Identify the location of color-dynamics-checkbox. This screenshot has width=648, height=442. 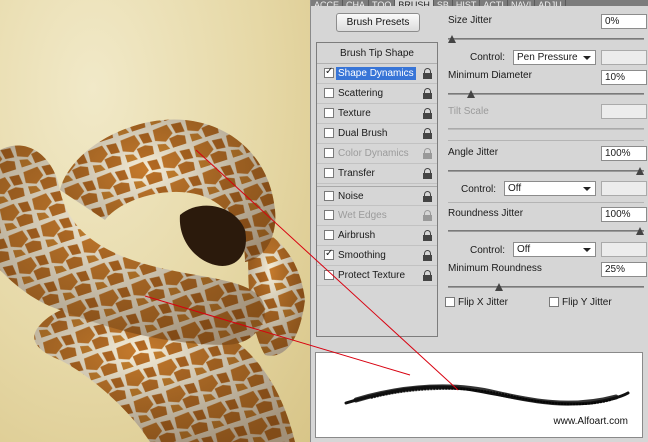
(329, 153).